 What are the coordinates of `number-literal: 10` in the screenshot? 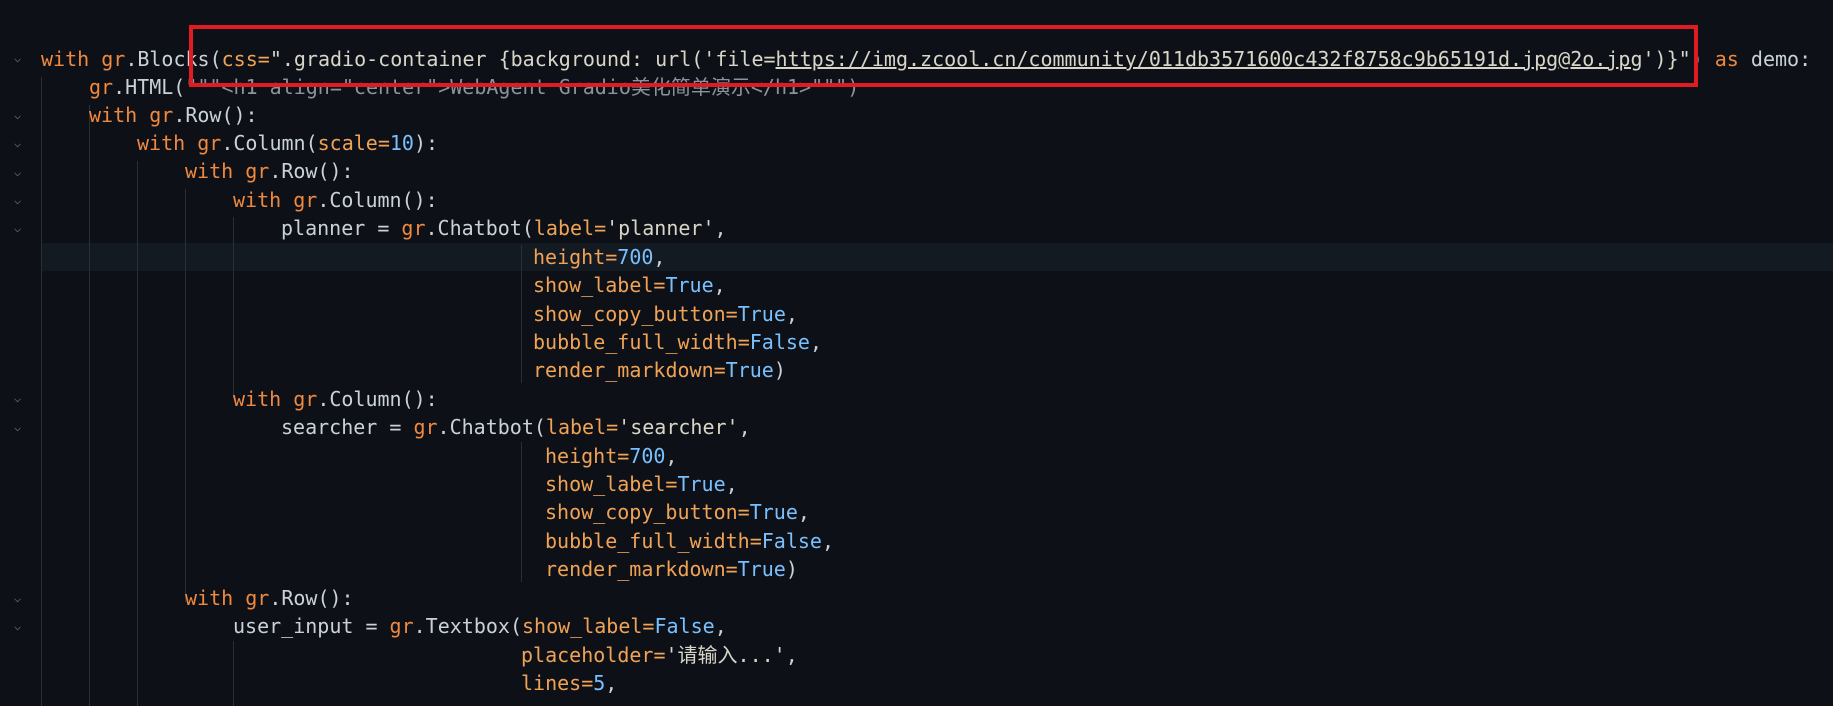 It's located at (401, 143).